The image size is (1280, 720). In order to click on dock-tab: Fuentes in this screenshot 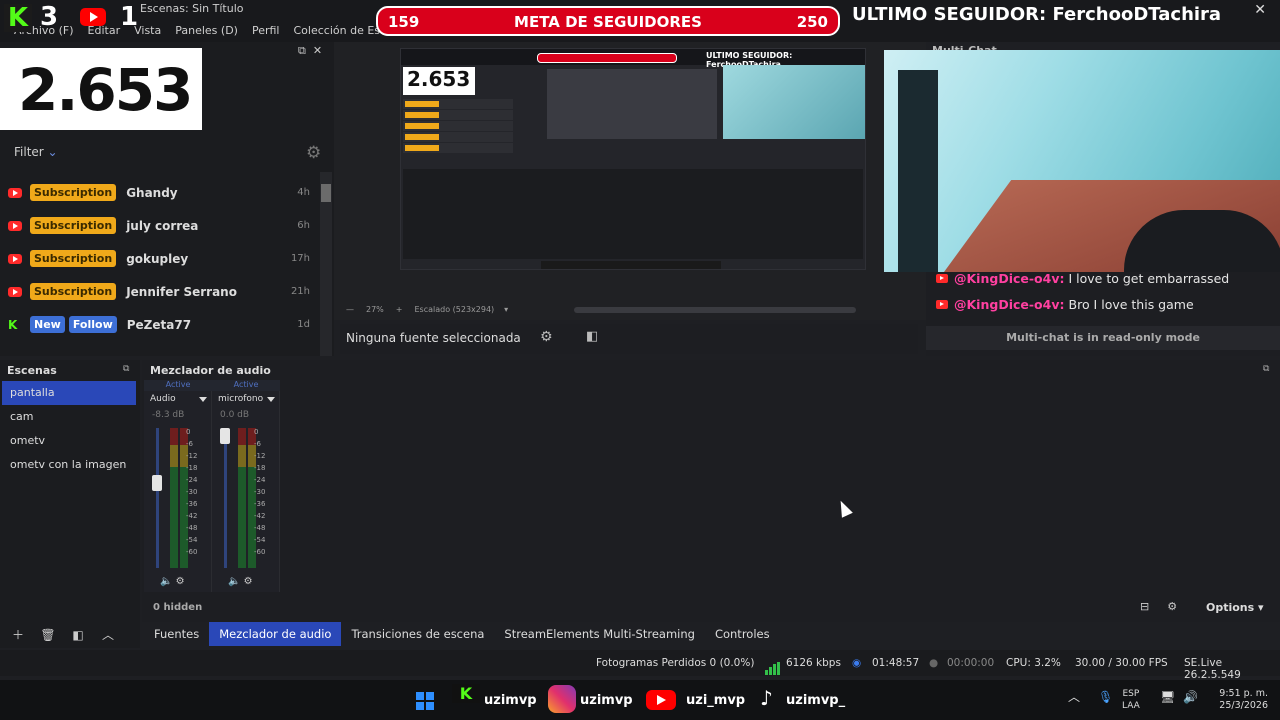, I will do `click(176, 634)`.